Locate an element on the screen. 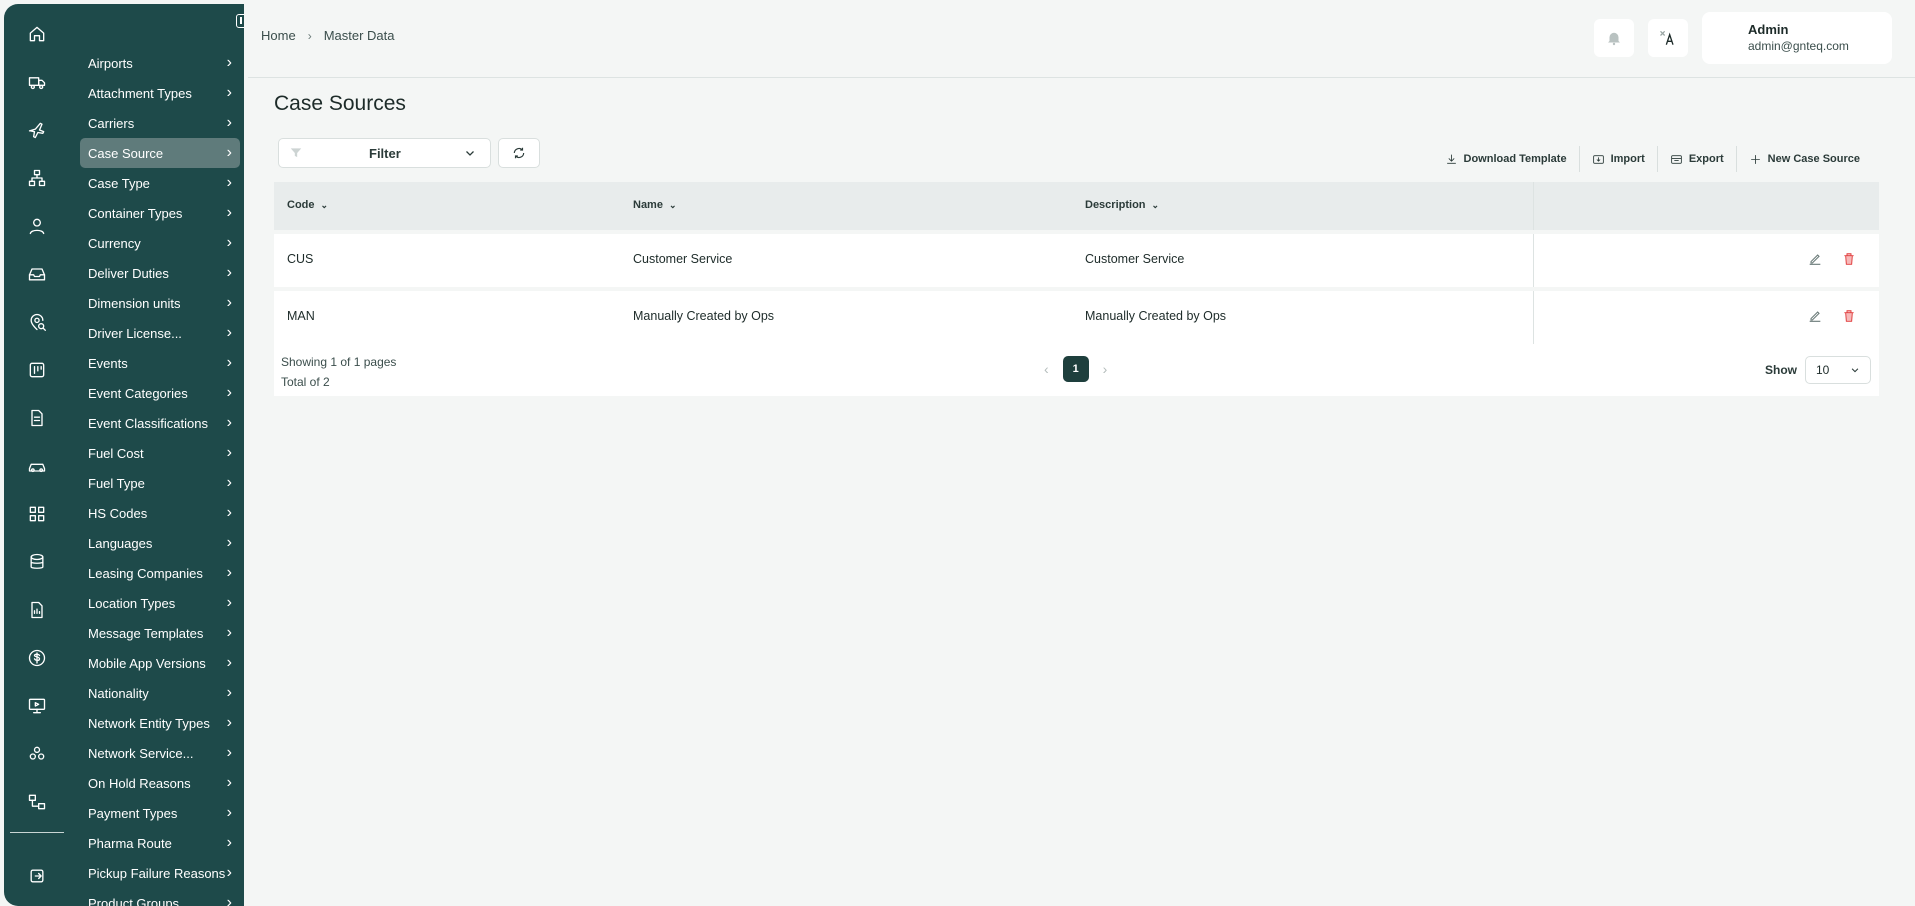 This screenshot has width=1915, height=906. translate-button is located at coordinates (1668, 38).